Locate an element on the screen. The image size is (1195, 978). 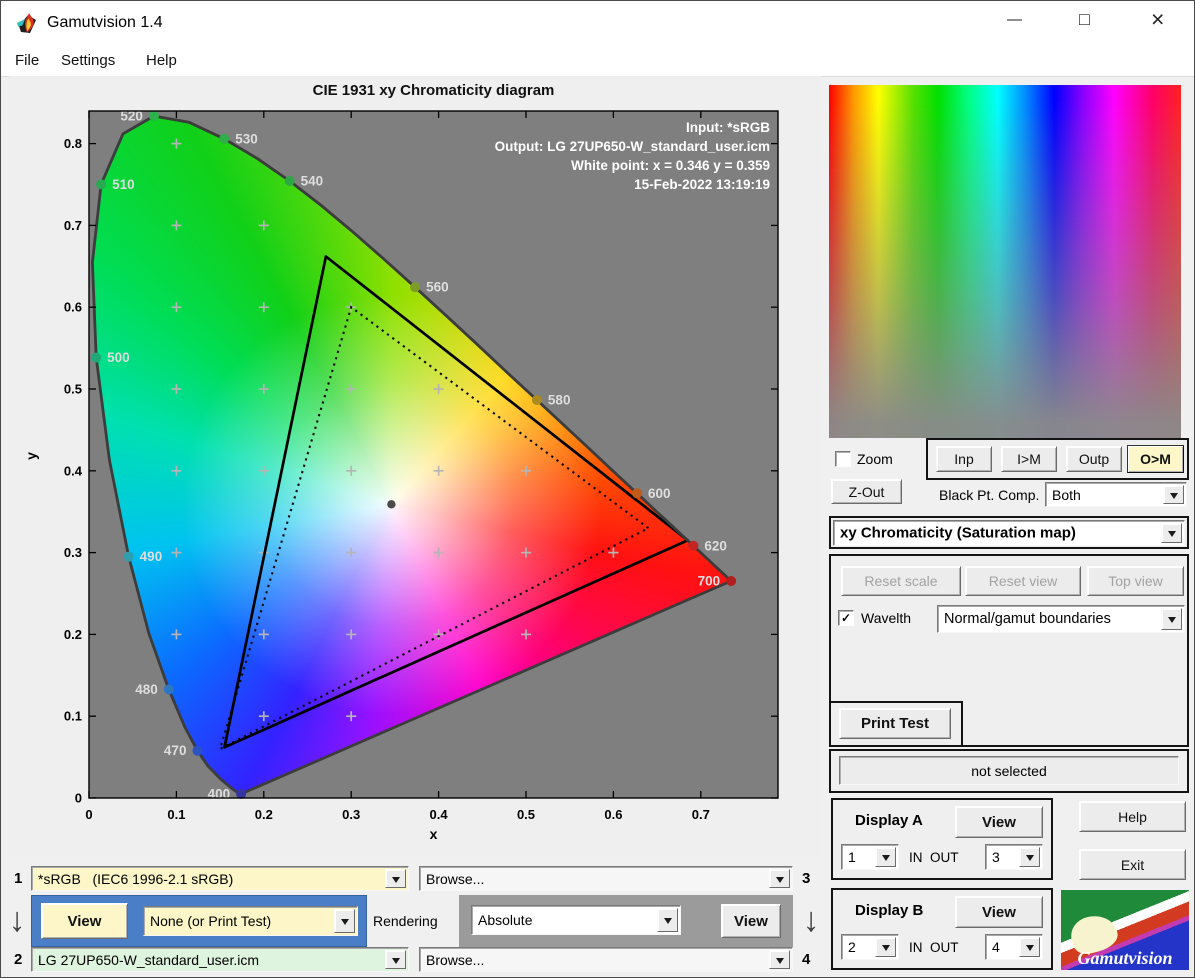
zoom-checkbox-label: Zoom is located at coordinates (875, 459).